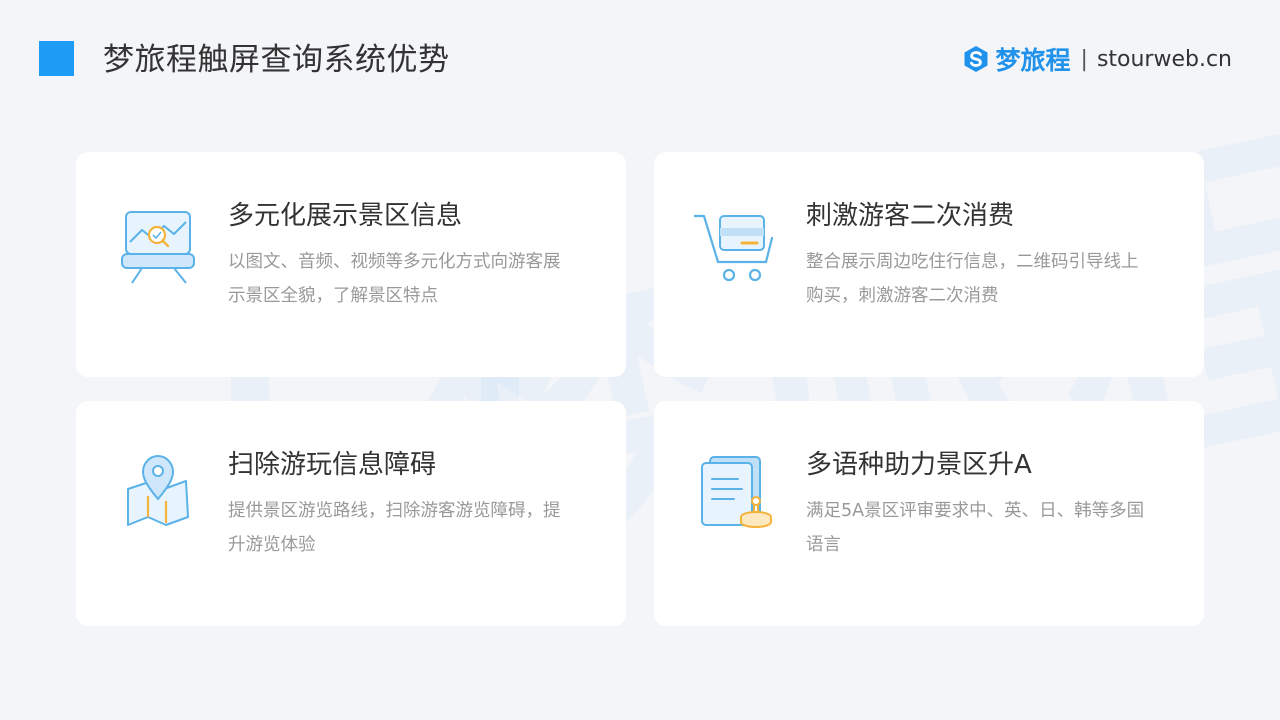 The width and height of the screenshot is (1280, 720). I want to click on card-description: 满足5A景区评审要求中、英、日、韩等多国语言, so click(975, 528).